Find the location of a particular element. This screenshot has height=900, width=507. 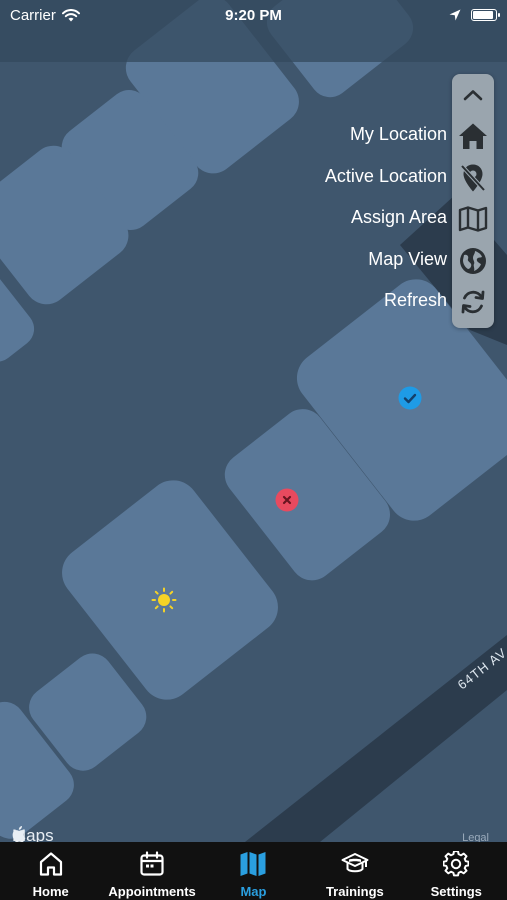

legal-link: Legal is located at coordinates (475, 837).